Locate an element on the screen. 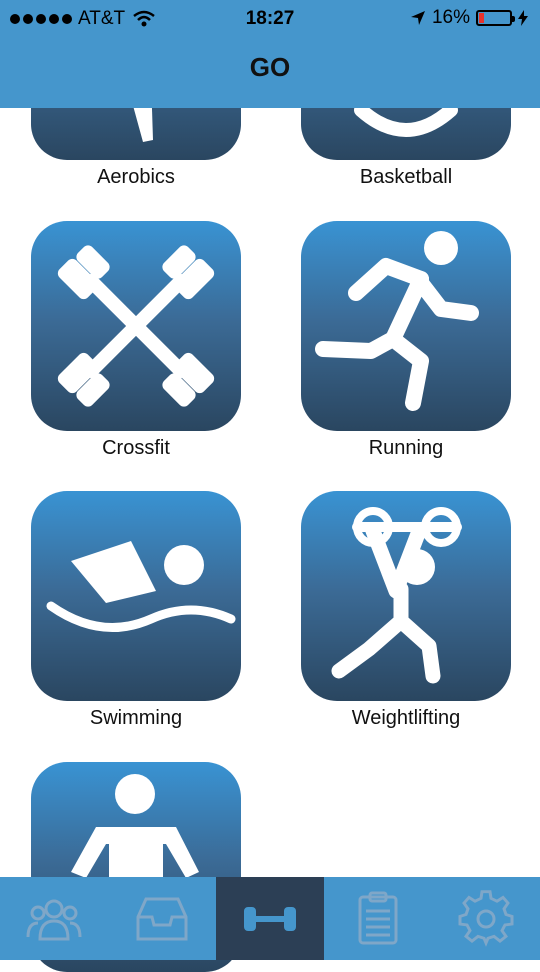  activity-tile-running: Running is located at coordinates (406, 340).